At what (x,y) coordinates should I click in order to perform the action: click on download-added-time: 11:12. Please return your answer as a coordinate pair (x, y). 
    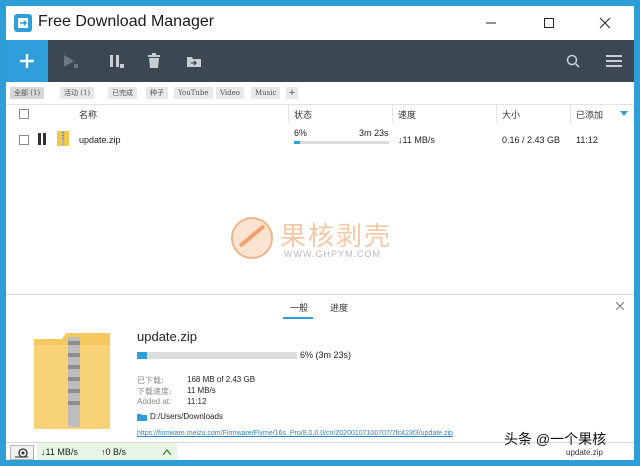
    Looking at the image, I should click on (587, 140).